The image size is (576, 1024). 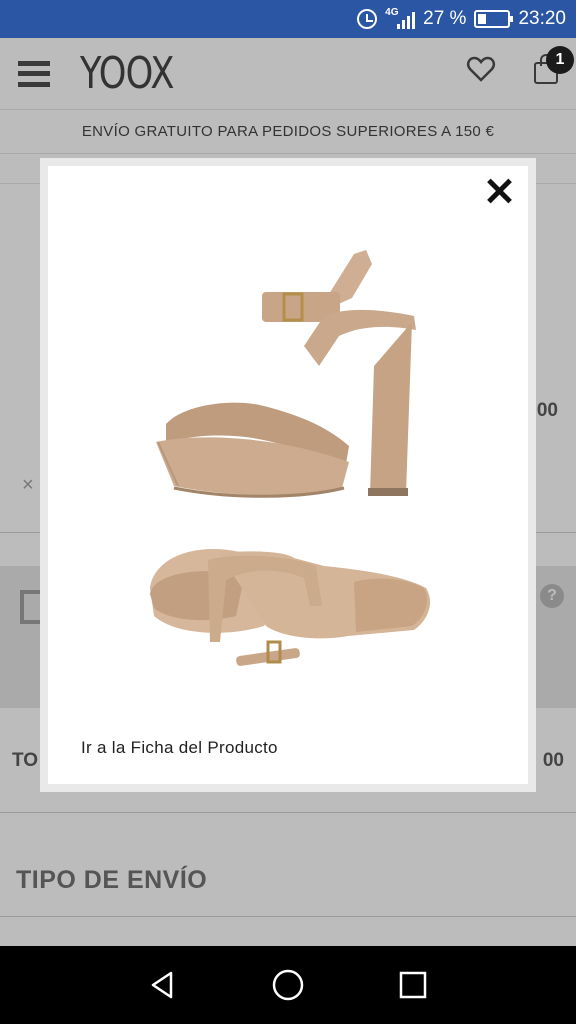 I want to click on home-icon, so click(x=288, y=985).